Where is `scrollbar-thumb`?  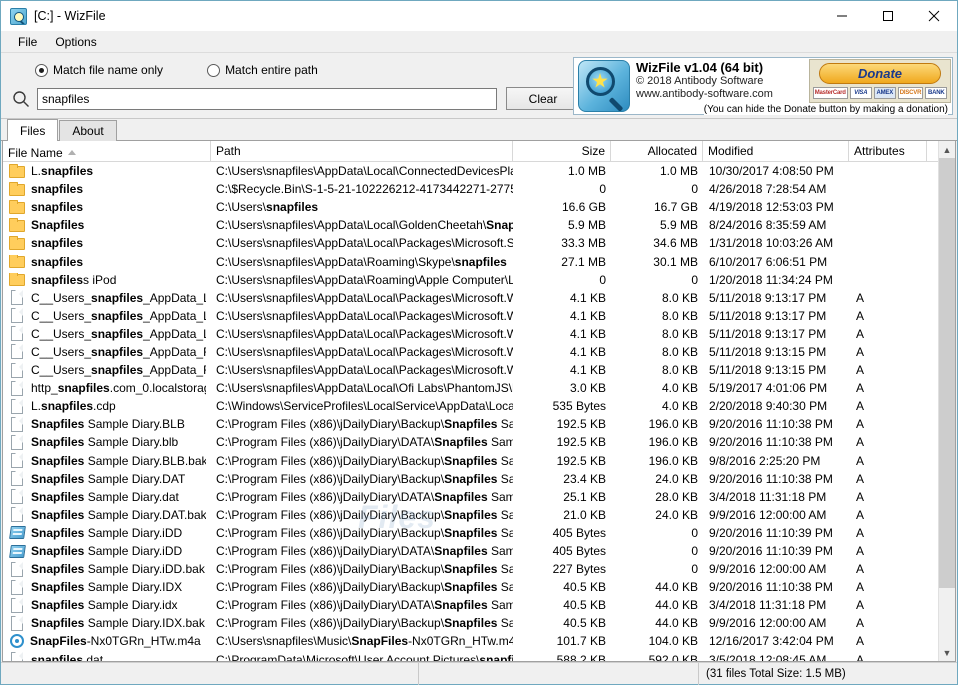 scrollbar-thumb is located at coordinates (947, 373).